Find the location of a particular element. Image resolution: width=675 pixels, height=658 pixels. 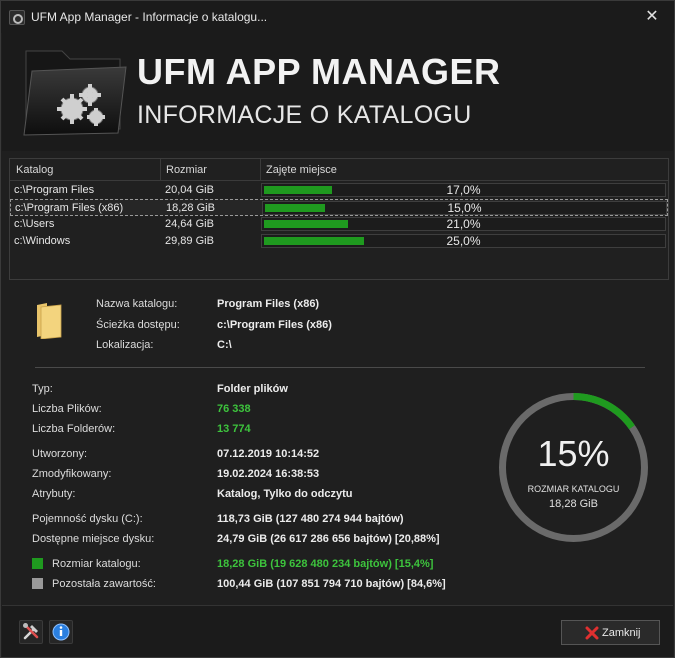

app-icon is located at coordinates (17, 17).